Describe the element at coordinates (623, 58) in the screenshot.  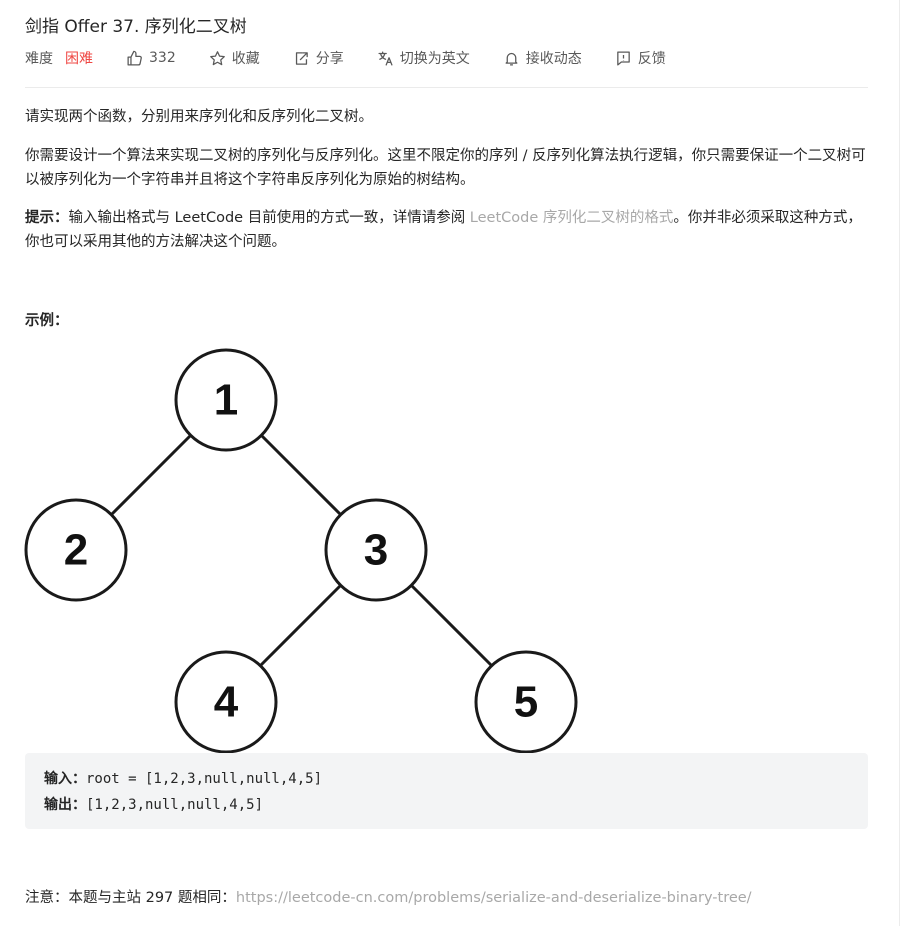
I see `feedback-icon` at that location.